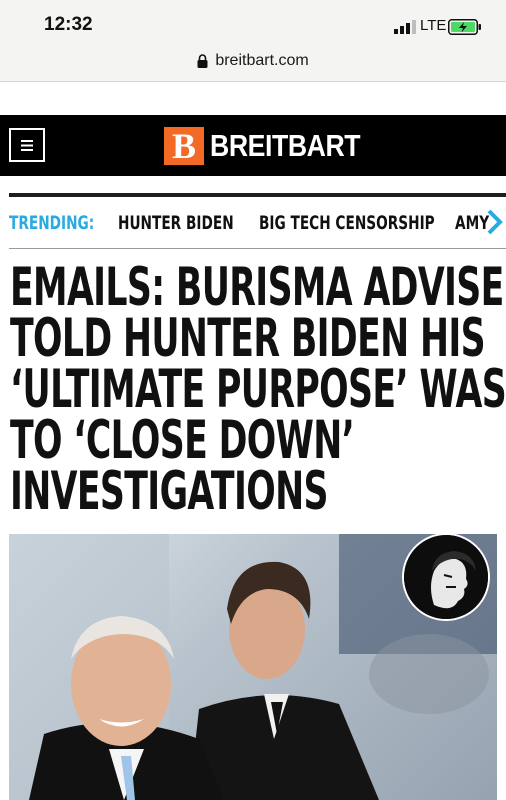  Describe the element at coordinates (169, 491) in the screenshot. I see `headline-line: INVESTIGATIONS` at that location.